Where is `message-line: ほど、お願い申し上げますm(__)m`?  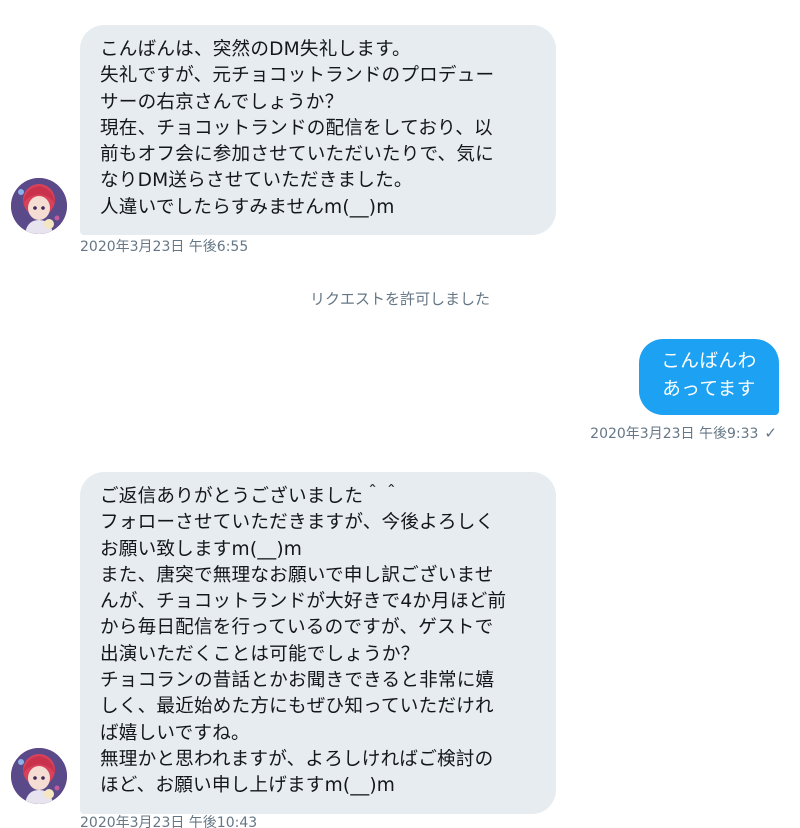 message-line: ほど、お願い申し上げますm(__)m is located at coordinates (248, 786).